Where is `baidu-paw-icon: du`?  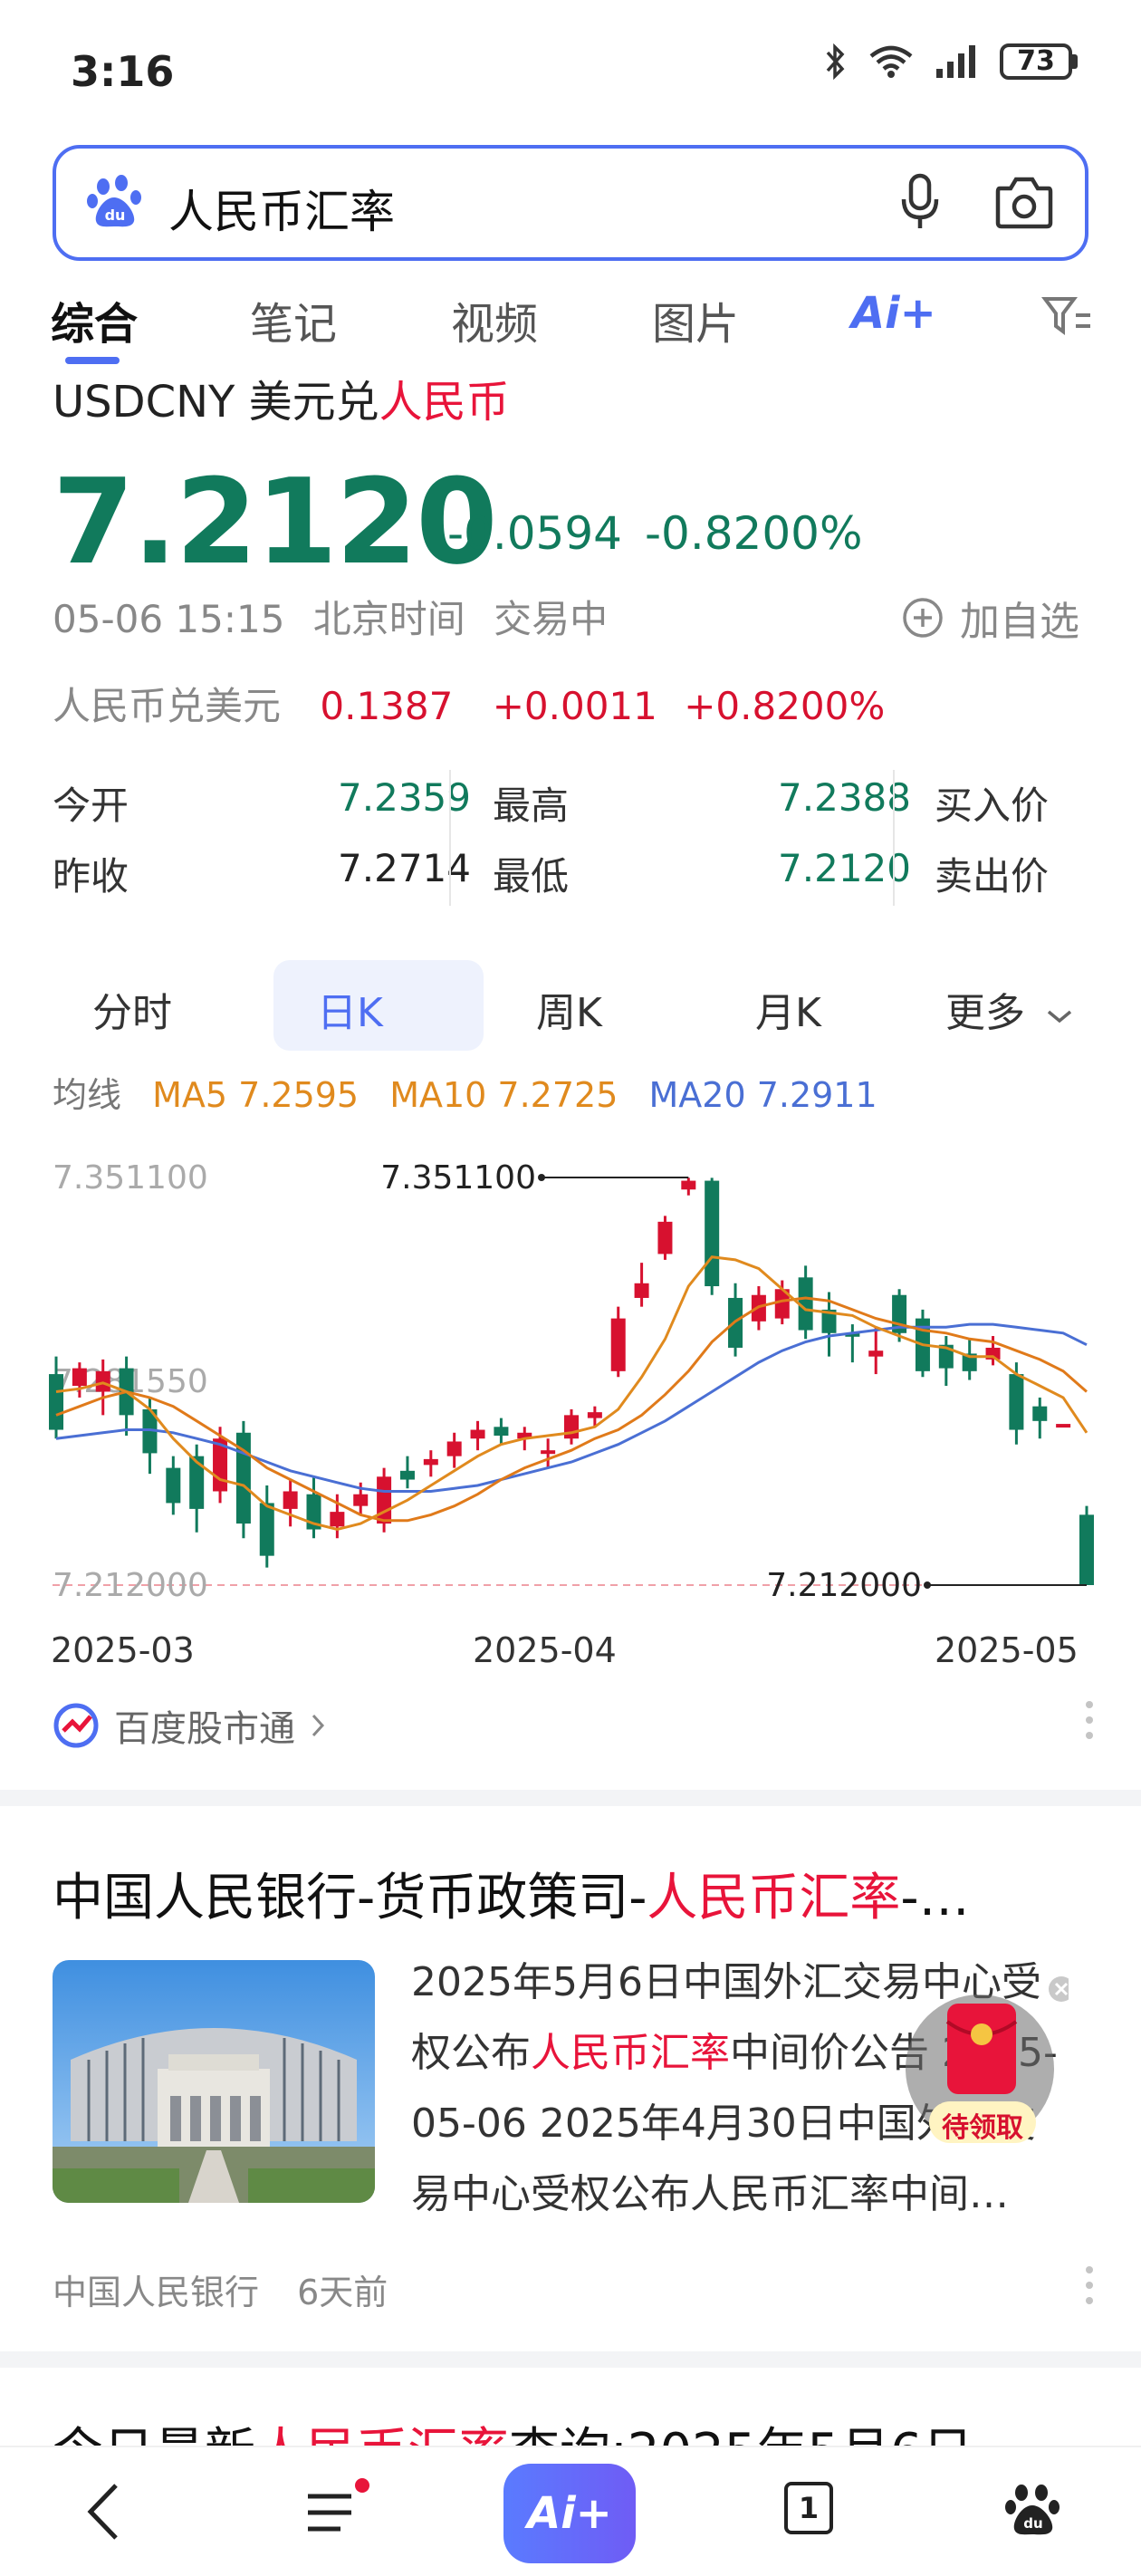 baidu-paw-icon: du is located at coordinates (114, 201).